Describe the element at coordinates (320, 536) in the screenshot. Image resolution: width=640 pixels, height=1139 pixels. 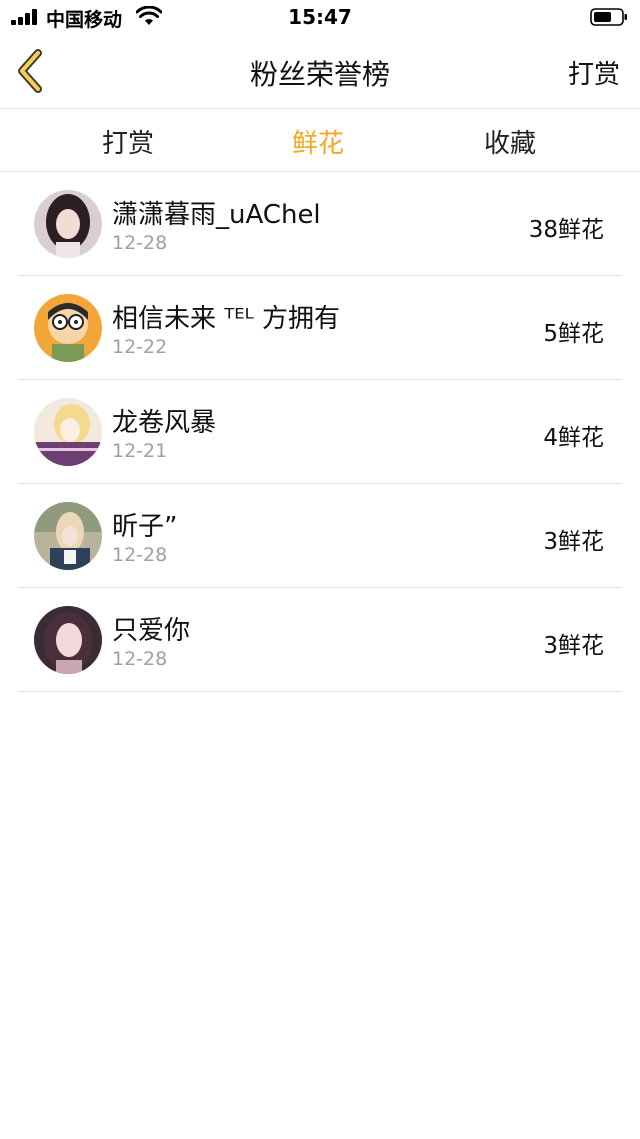
I see `list-item: 昕子” 12-28 3鲜花` at that location.